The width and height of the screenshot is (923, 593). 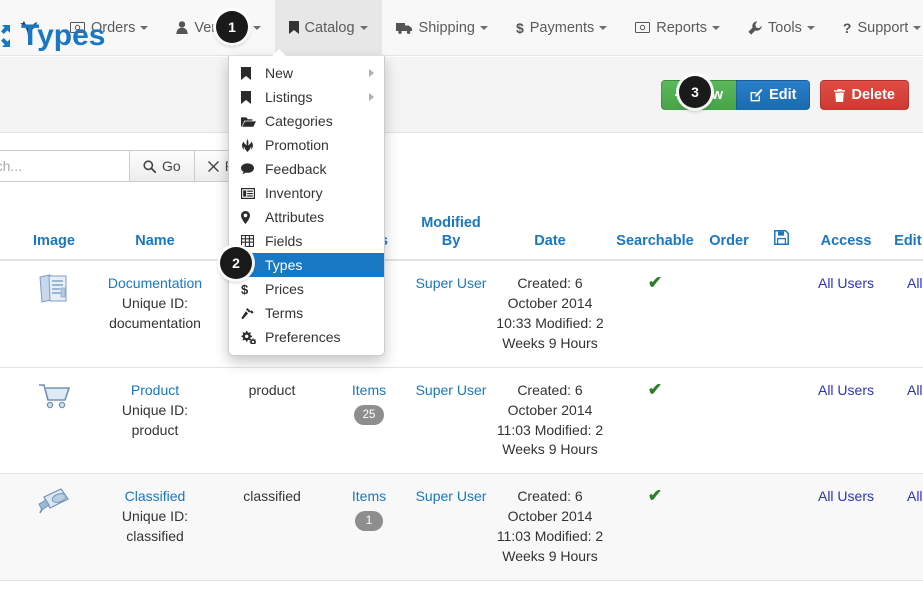 I want to click on menu-item-listings: Listings, so click(x=306, y=97).